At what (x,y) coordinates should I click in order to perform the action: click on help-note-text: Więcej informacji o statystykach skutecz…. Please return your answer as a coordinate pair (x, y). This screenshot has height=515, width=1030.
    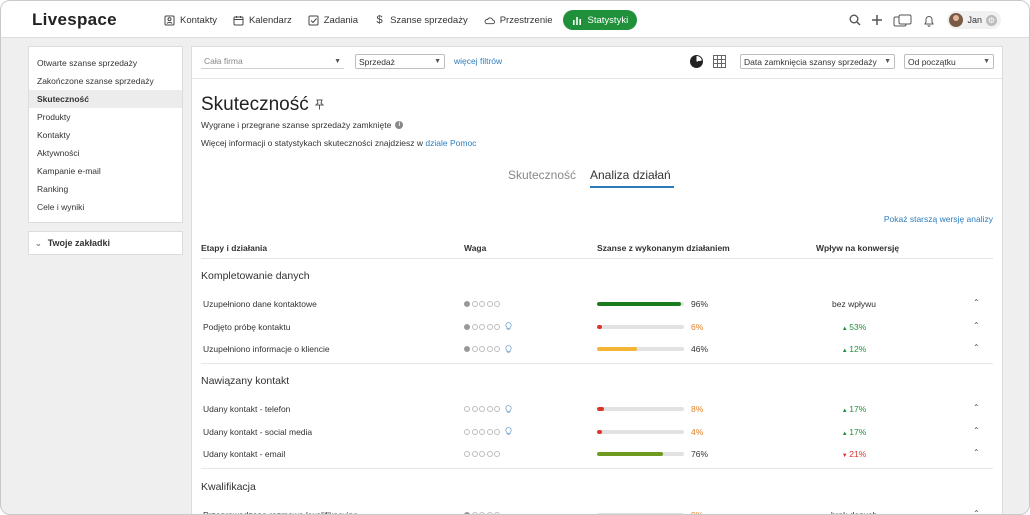
    Looking at the image, I should click on (312, 143).